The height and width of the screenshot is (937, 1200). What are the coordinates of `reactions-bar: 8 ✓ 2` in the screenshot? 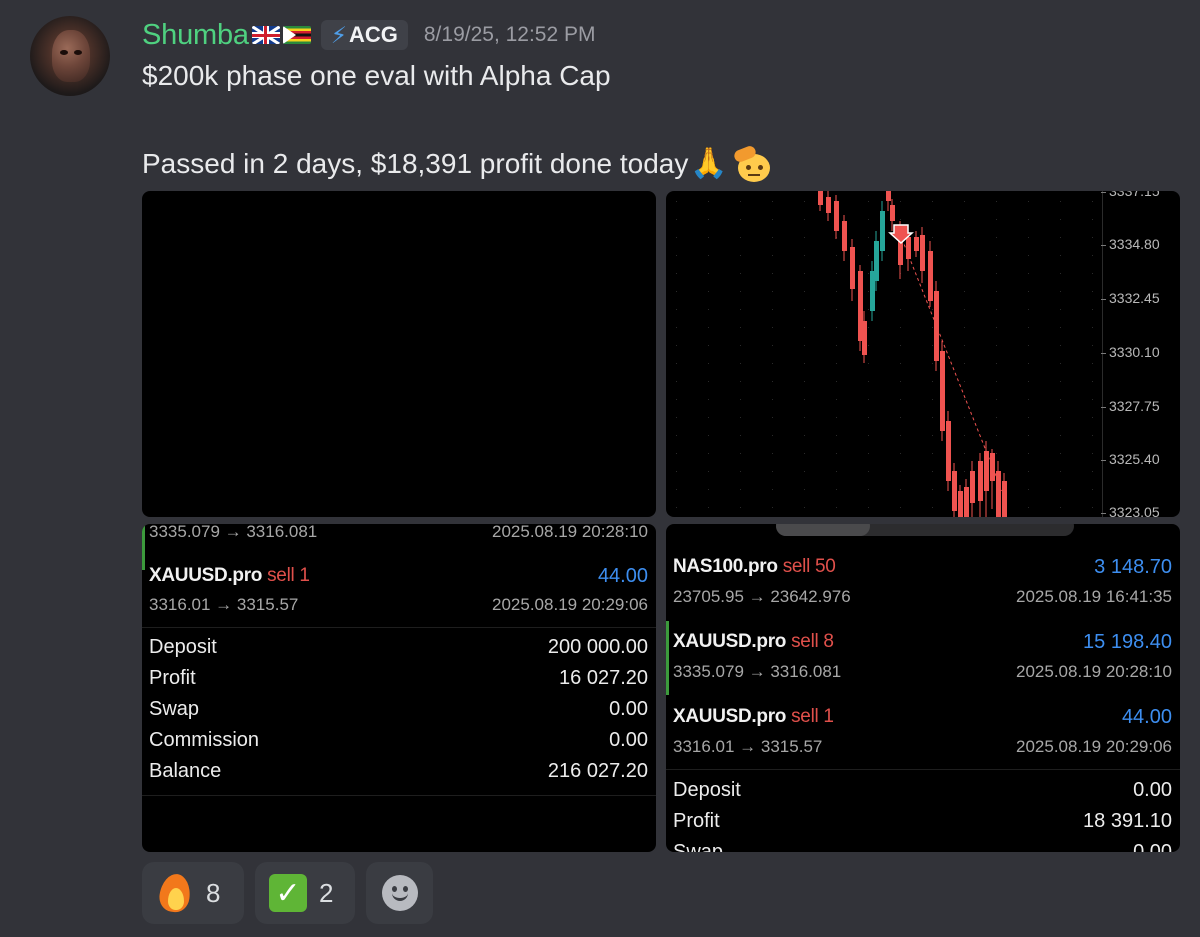 It's located at (287, 893).